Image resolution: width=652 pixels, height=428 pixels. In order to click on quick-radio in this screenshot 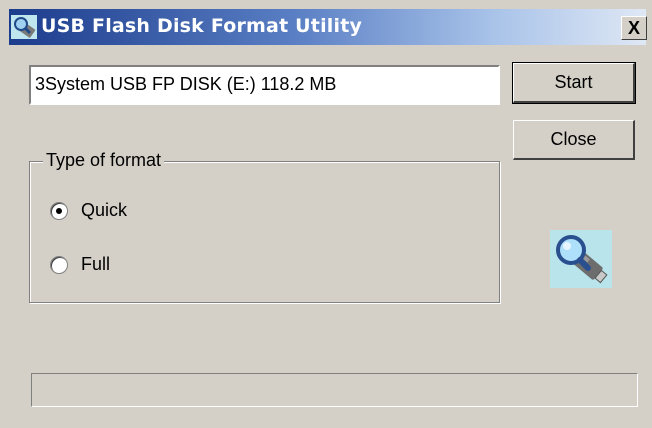, I will do `click(59, 211)`.